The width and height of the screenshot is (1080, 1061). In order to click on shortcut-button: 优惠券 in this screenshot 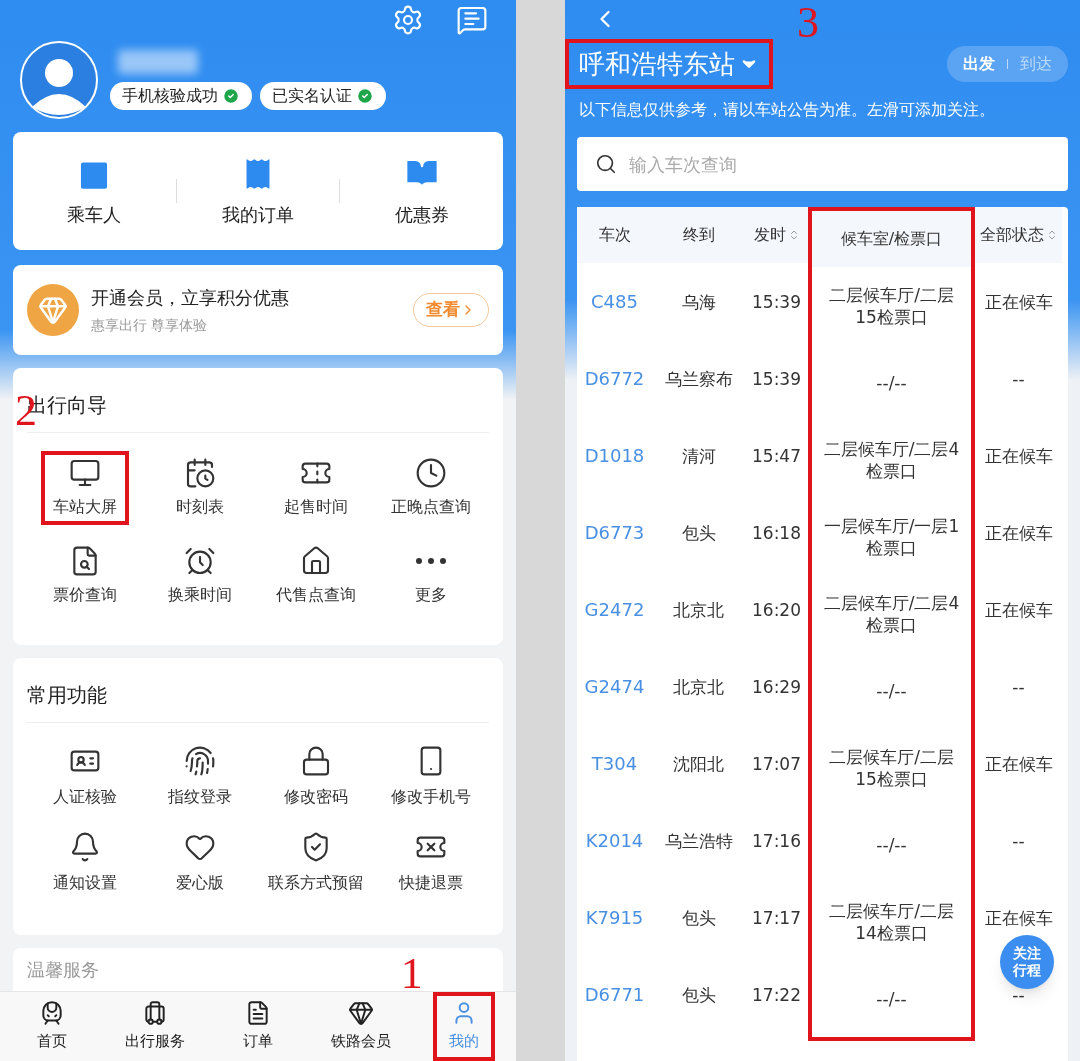, I will do `click(421, 191)`.